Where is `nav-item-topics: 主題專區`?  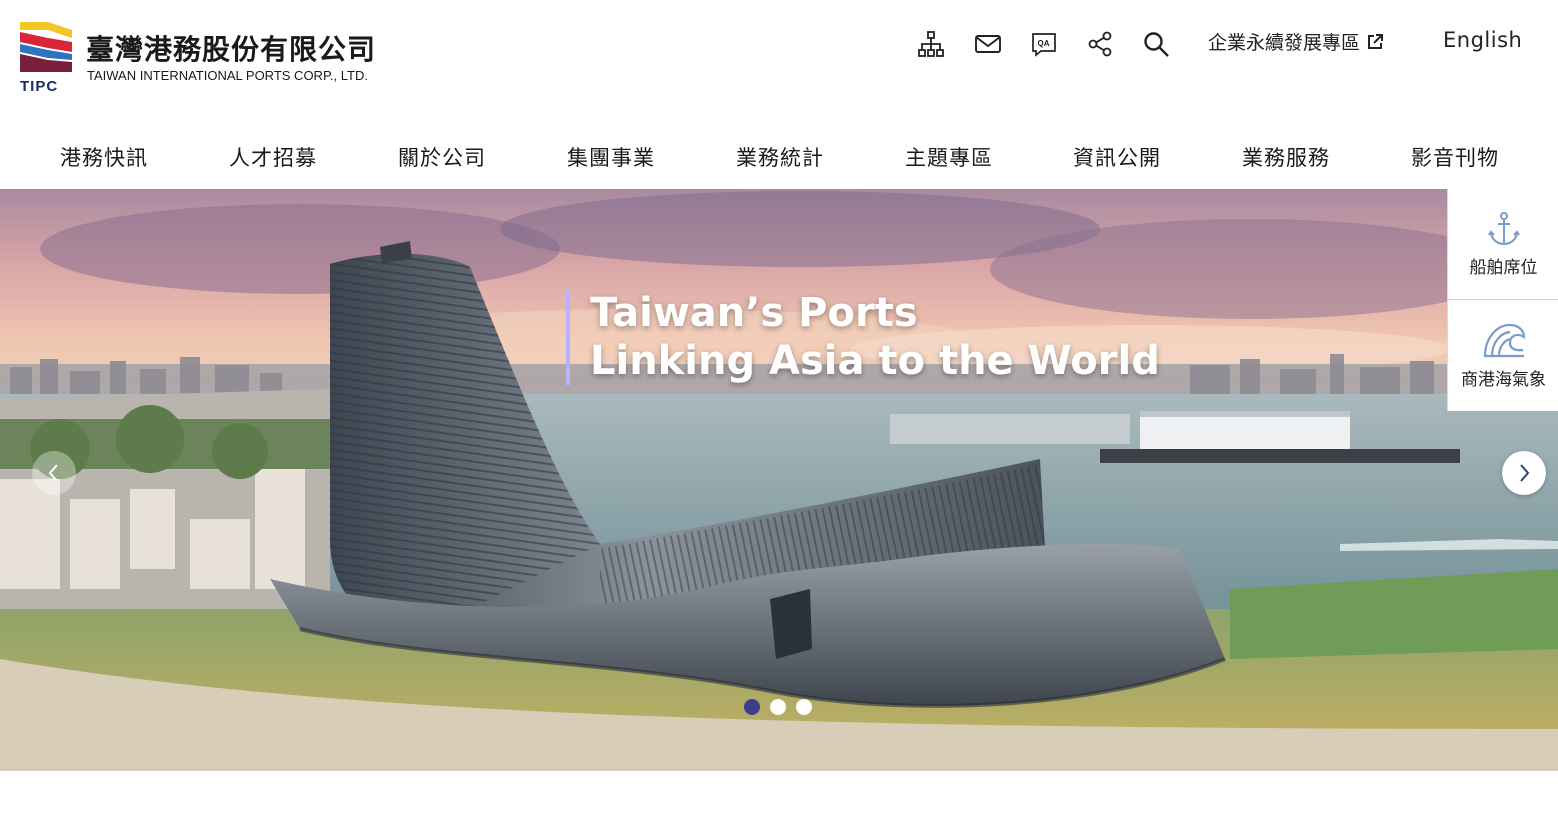 nav-item-topics: 主題專區 is located at coordinates (949, 157).